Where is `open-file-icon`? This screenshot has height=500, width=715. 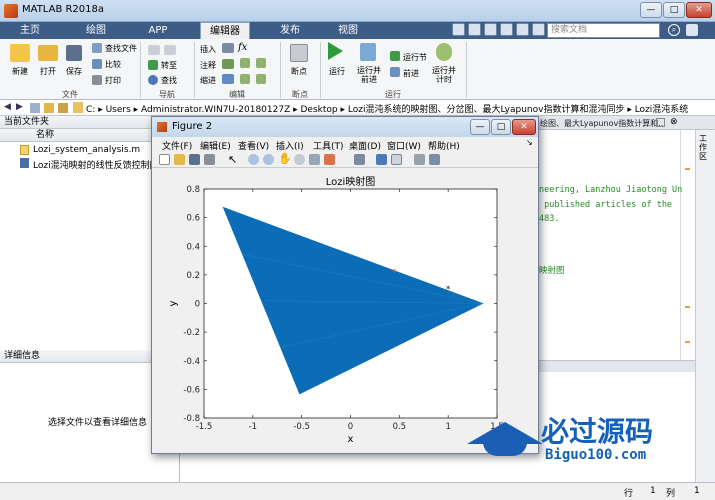 open-file-icon is located at coordinates (179, 159).